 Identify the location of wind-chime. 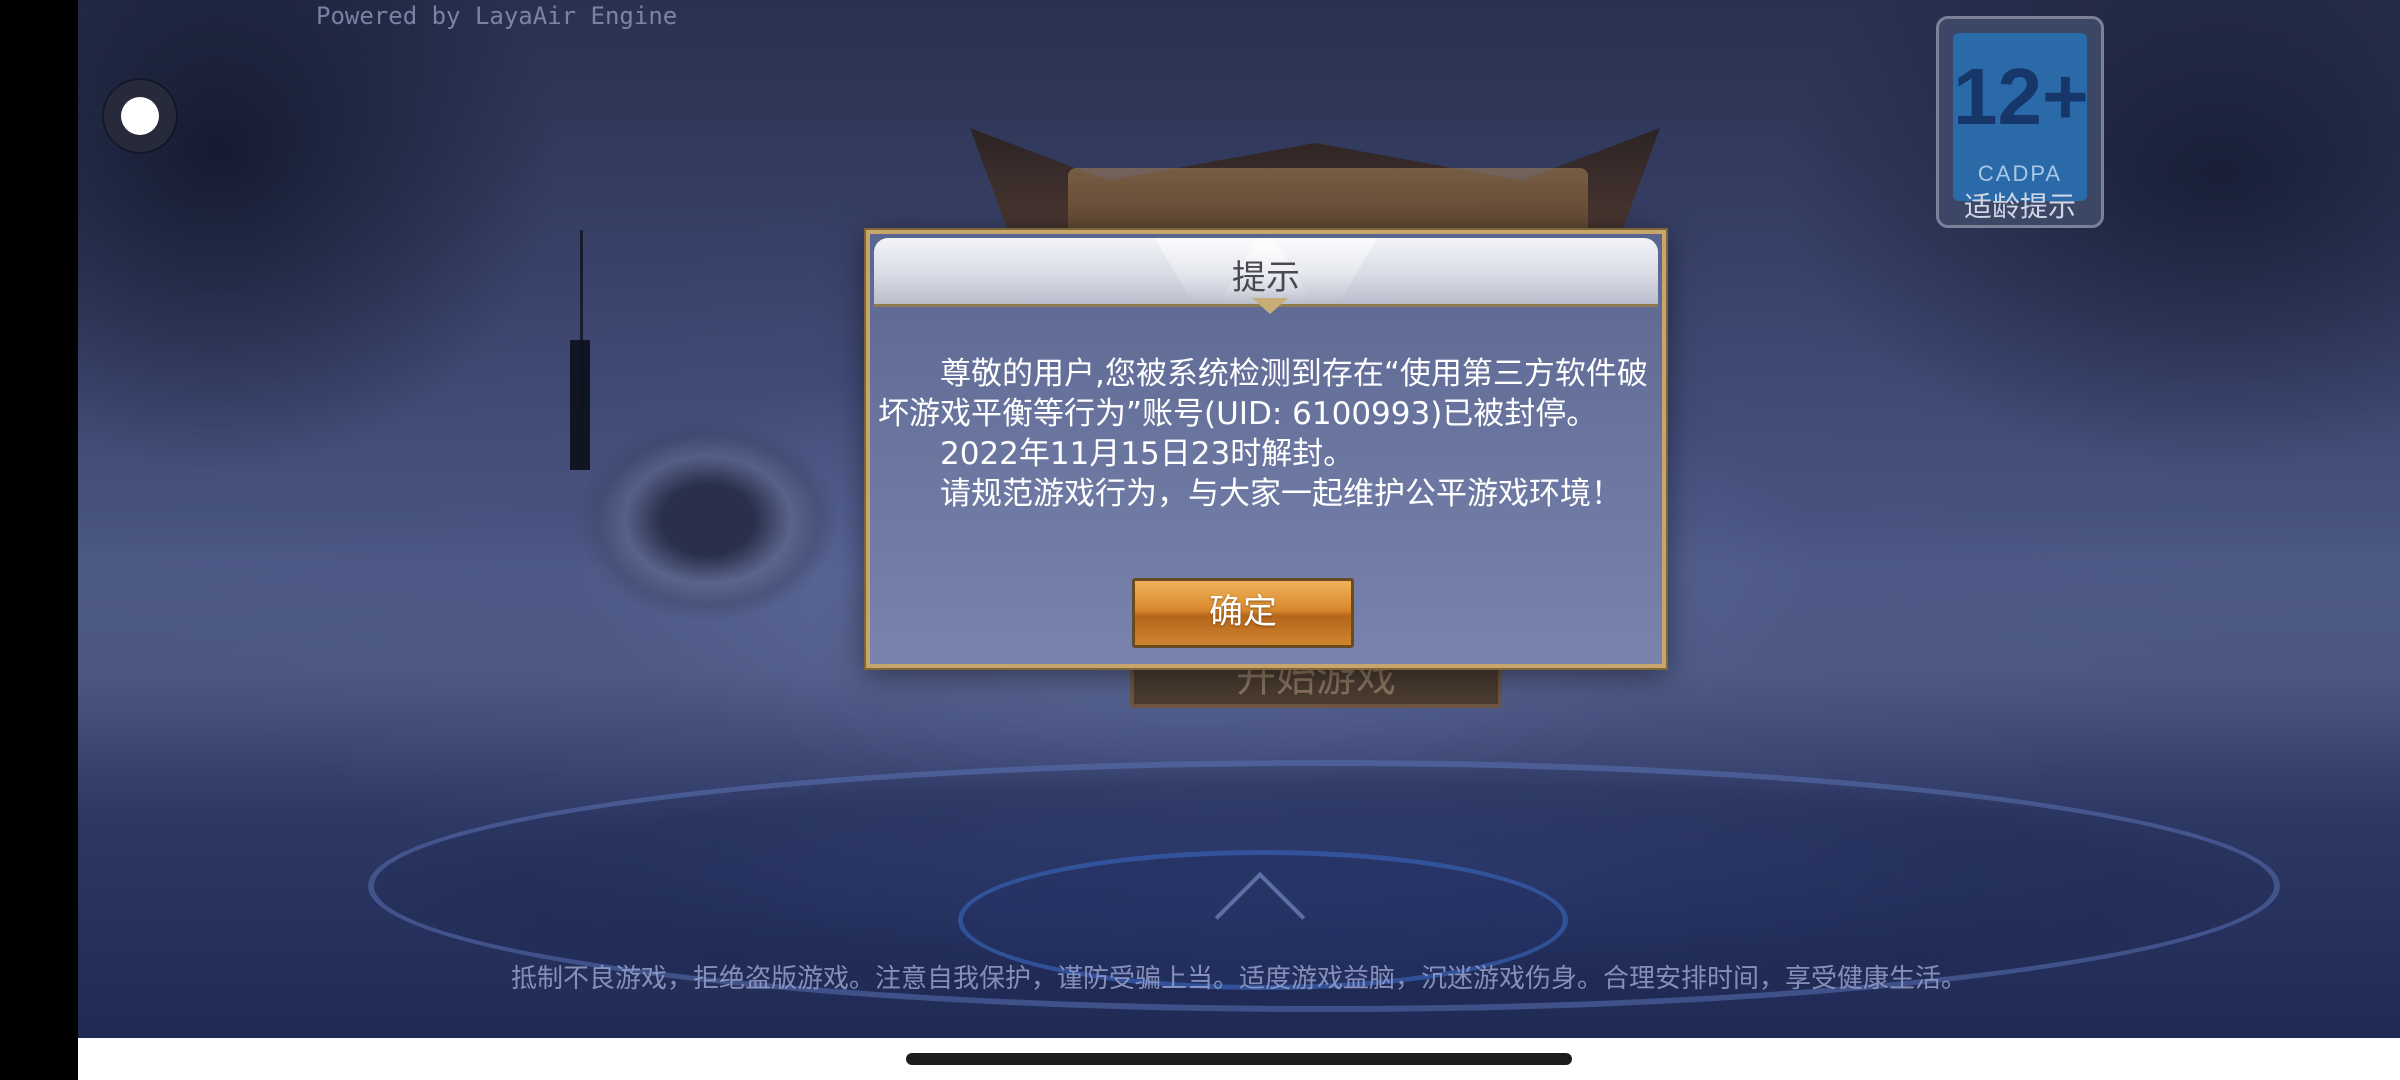
(580, 405).